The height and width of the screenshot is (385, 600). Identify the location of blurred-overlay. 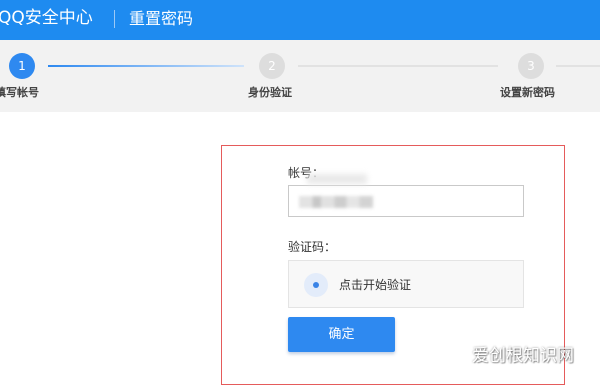
(337, 179).